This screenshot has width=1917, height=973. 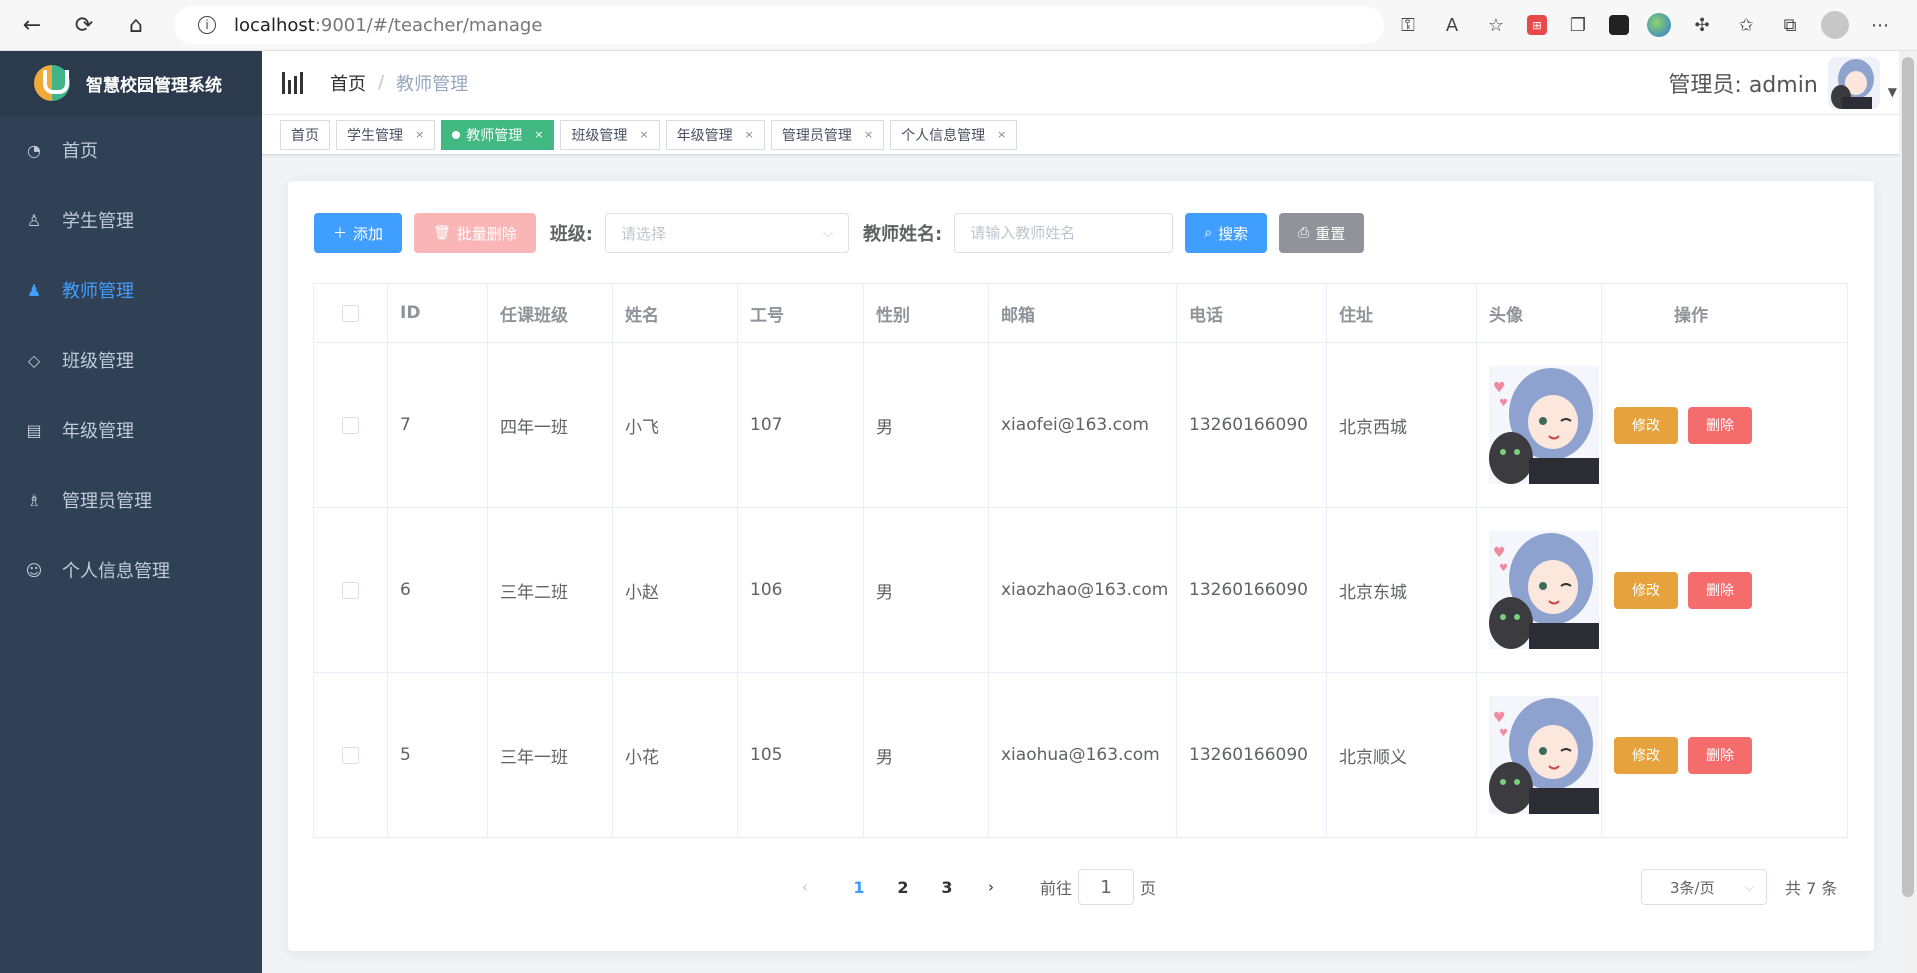 What do you see at coordinates (1496, 25) in the screenshot?
I see `favorite-add-icon: ☆` at bounding box center [1496, 25].